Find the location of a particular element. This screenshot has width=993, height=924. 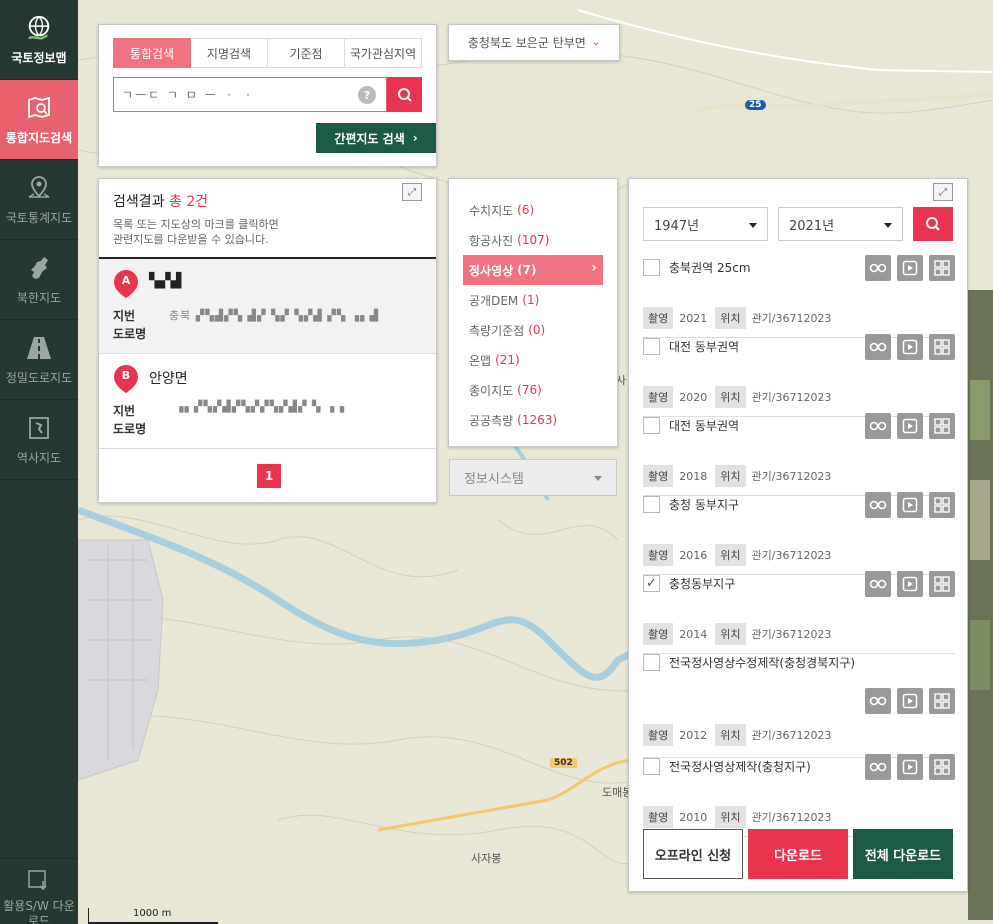

result-item-b: B 안양면 지번 ▗▖▞▚▞▟▞▚▞▞▚▞▟▞ ▚ ▗ ▖ 도로명 is located at coordinates (267, 401).